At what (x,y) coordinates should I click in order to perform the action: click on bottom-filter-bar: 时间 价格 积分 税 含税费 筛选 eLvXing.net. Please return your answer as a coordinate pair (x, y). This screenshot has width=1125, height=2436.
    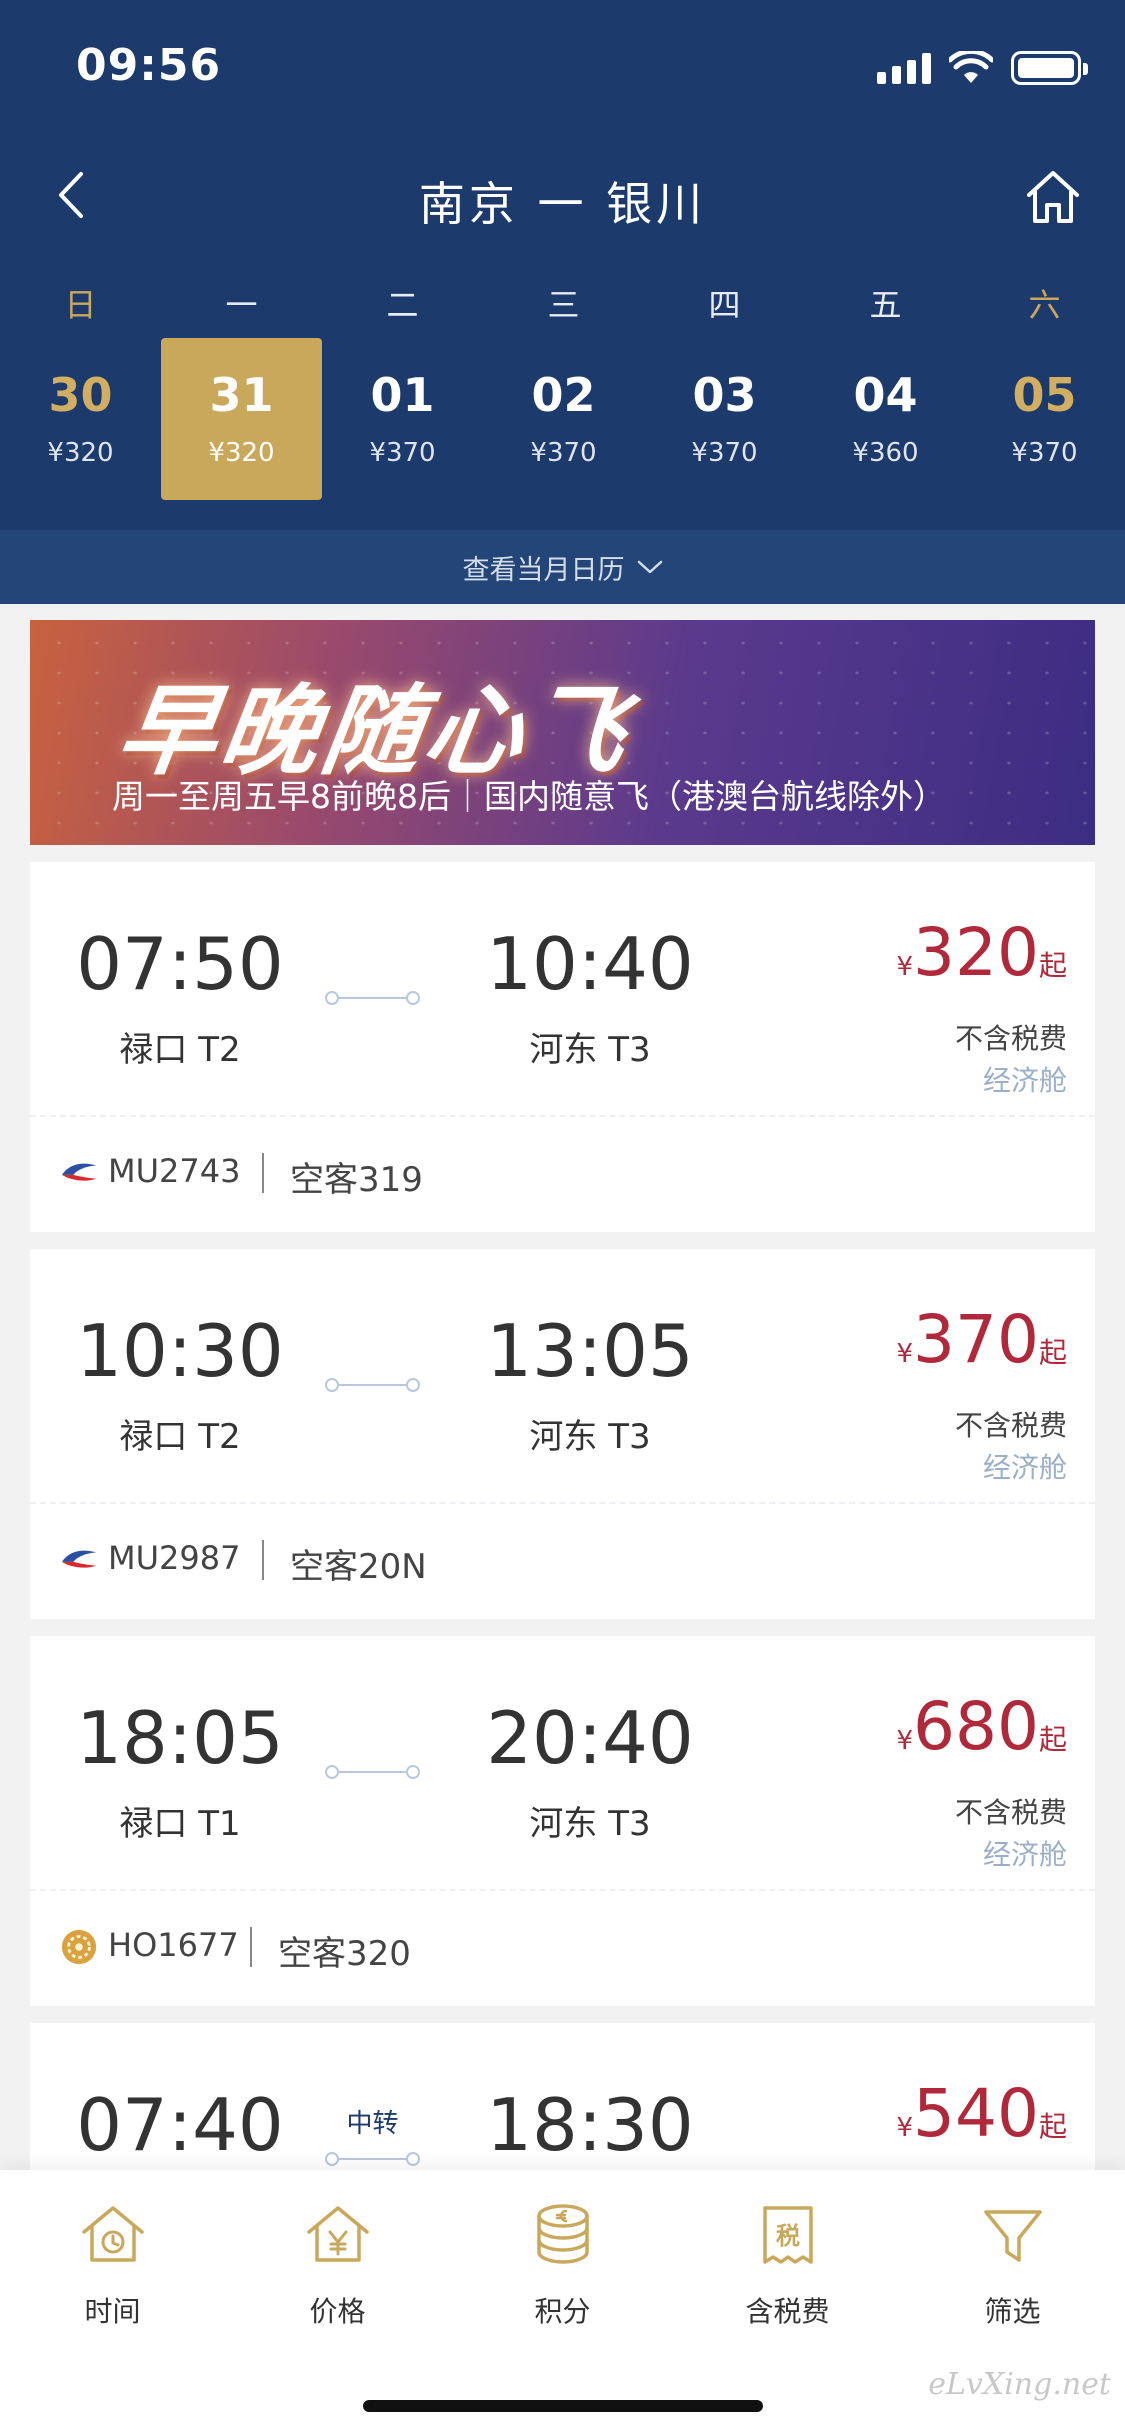
    Looking at the image, I should click on (562, 2303).